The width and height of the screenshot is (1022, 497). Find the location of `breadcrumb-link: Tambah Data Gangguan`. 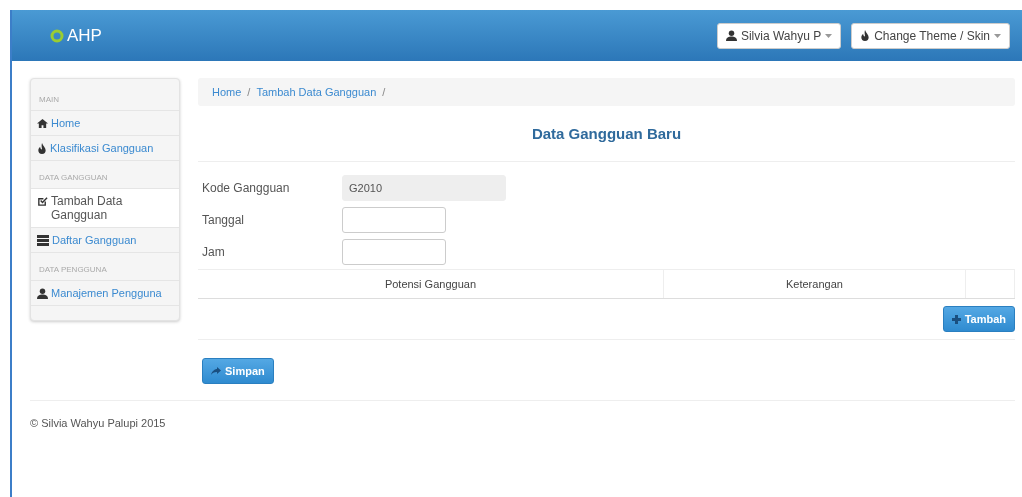

breadcrumb-link: Tambah Data Gangguan is located at coordinates (316, 92).